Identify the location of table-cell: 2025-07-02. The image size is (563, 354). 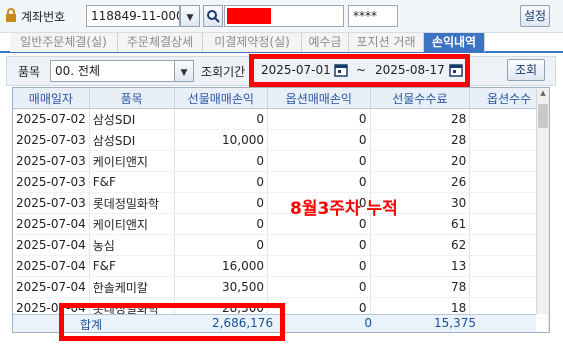
(51, 119).